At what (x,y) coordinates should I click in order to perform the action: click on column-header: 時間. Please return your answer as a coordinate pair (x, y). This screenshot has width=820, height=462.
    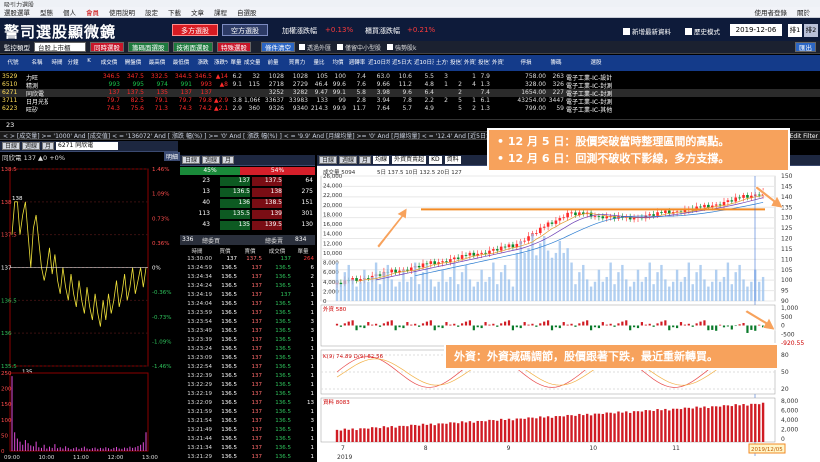
    Looking at the image, I should click on (57, 62).